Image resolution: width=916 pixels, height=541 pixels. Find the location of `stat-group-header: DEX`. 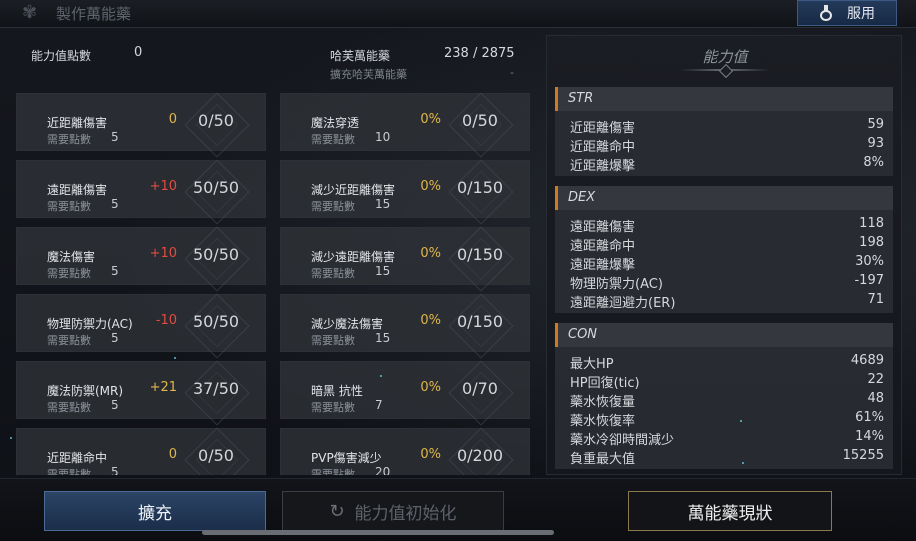

stat-group-header: DEX is located at coordinates (724, 198).